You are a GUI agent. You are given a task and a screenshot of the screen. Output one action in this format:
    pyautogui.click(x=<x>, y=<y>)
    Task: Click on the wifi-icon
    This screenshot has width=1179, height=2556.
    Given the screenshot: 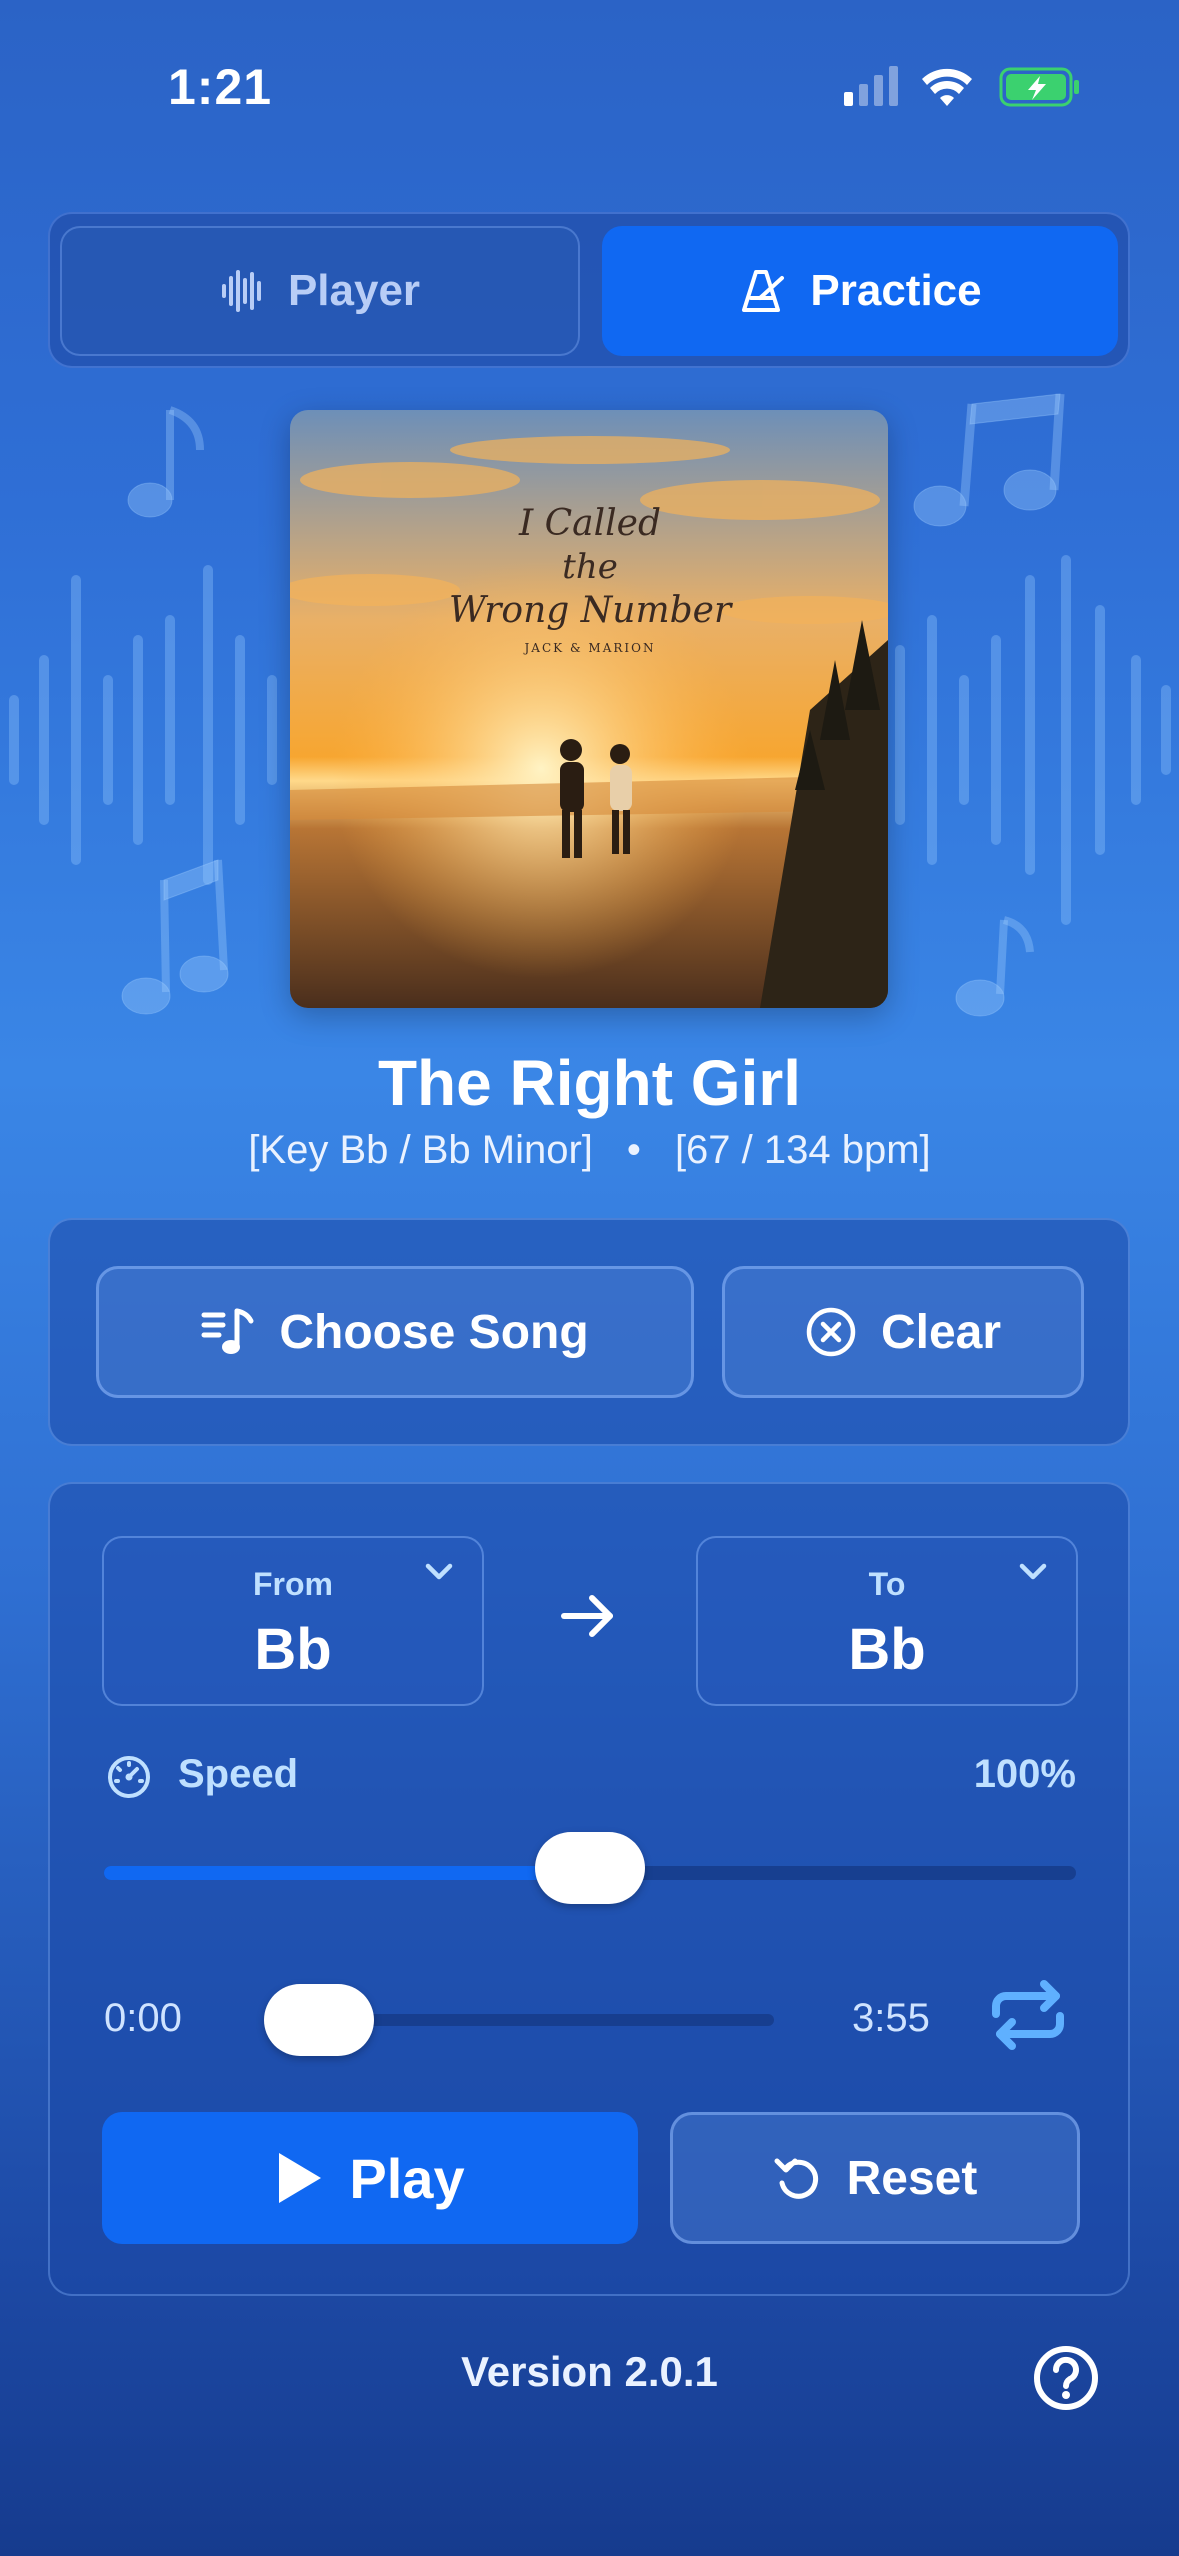 What is the action you would take?
    pyautogui.click(x=947, y=87)
    